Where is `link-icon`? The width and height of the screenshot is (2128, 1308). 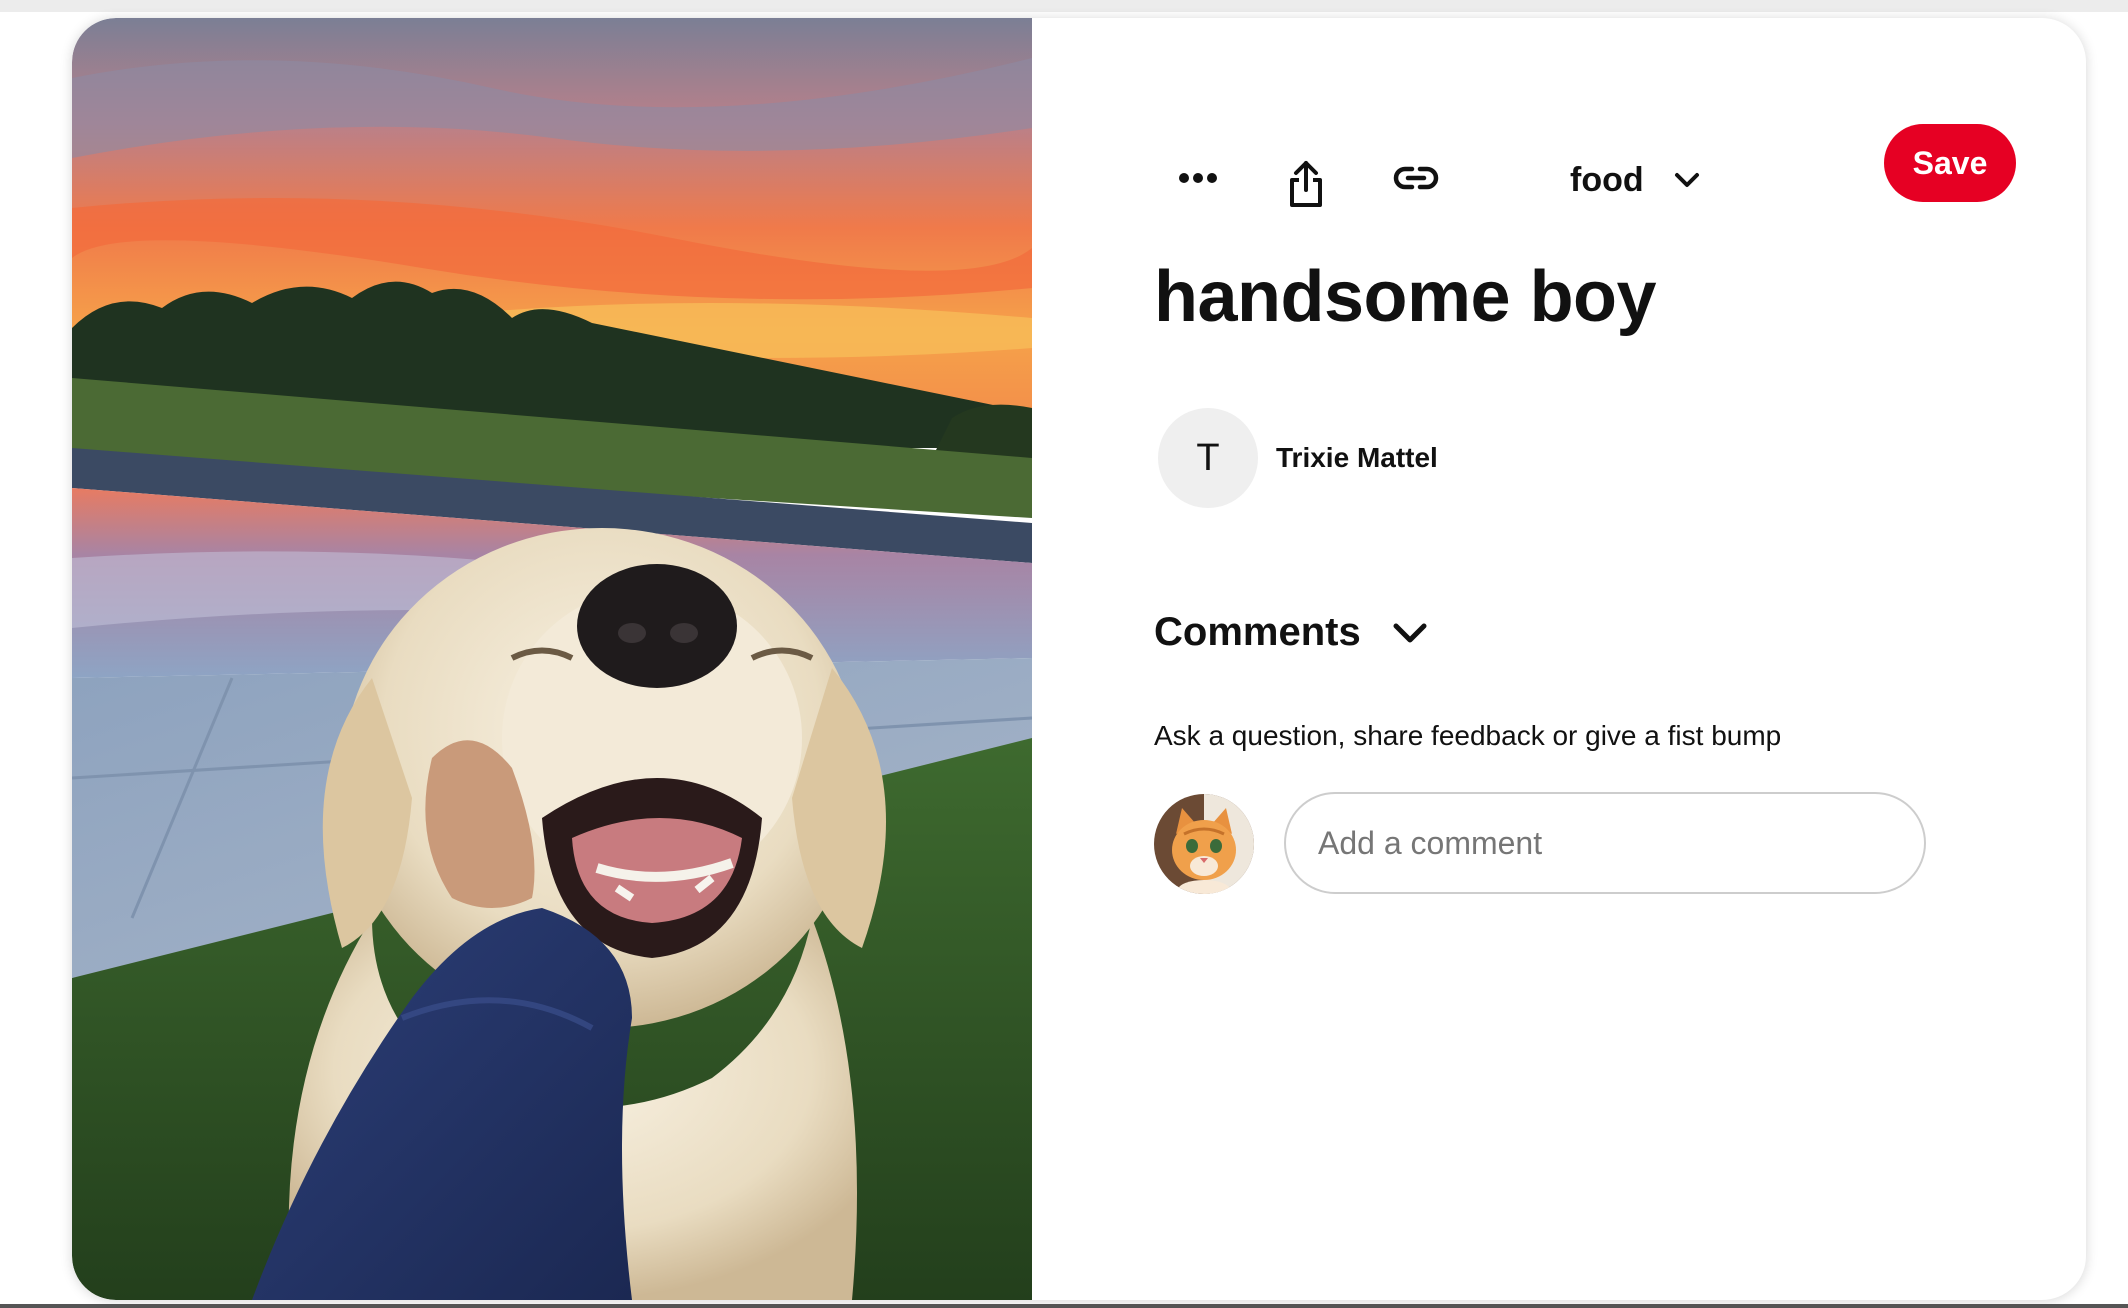 link-icon is located at coordinates (1416, 178).